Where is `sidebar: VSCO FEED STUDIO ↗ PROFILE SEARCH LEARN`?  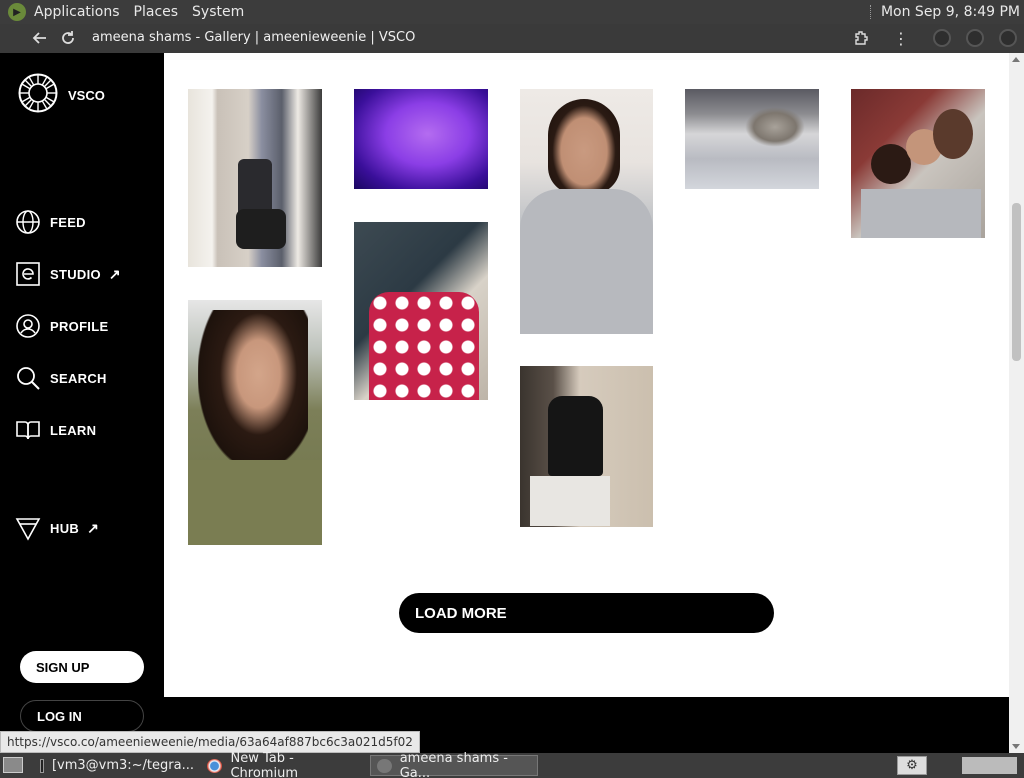 sidebar: VSCO FEED STUDIO ↗ PROFILE SEARCH LEARN is located at coordinates (82, 403).